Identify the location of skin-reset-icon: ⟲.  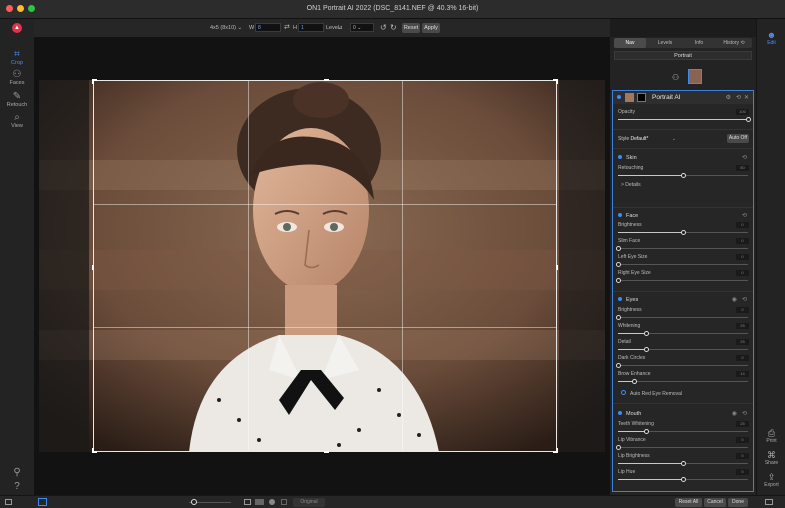
(744, 157).